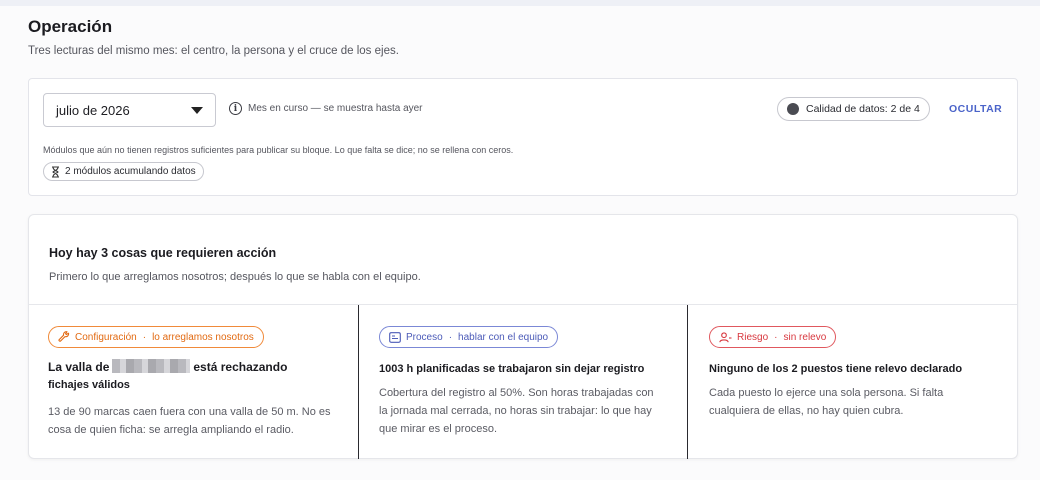  What do you see at coordinates (424, 337) in the screenshot?
I see `tag-category: Proceso` at bounding box center [424, 337].